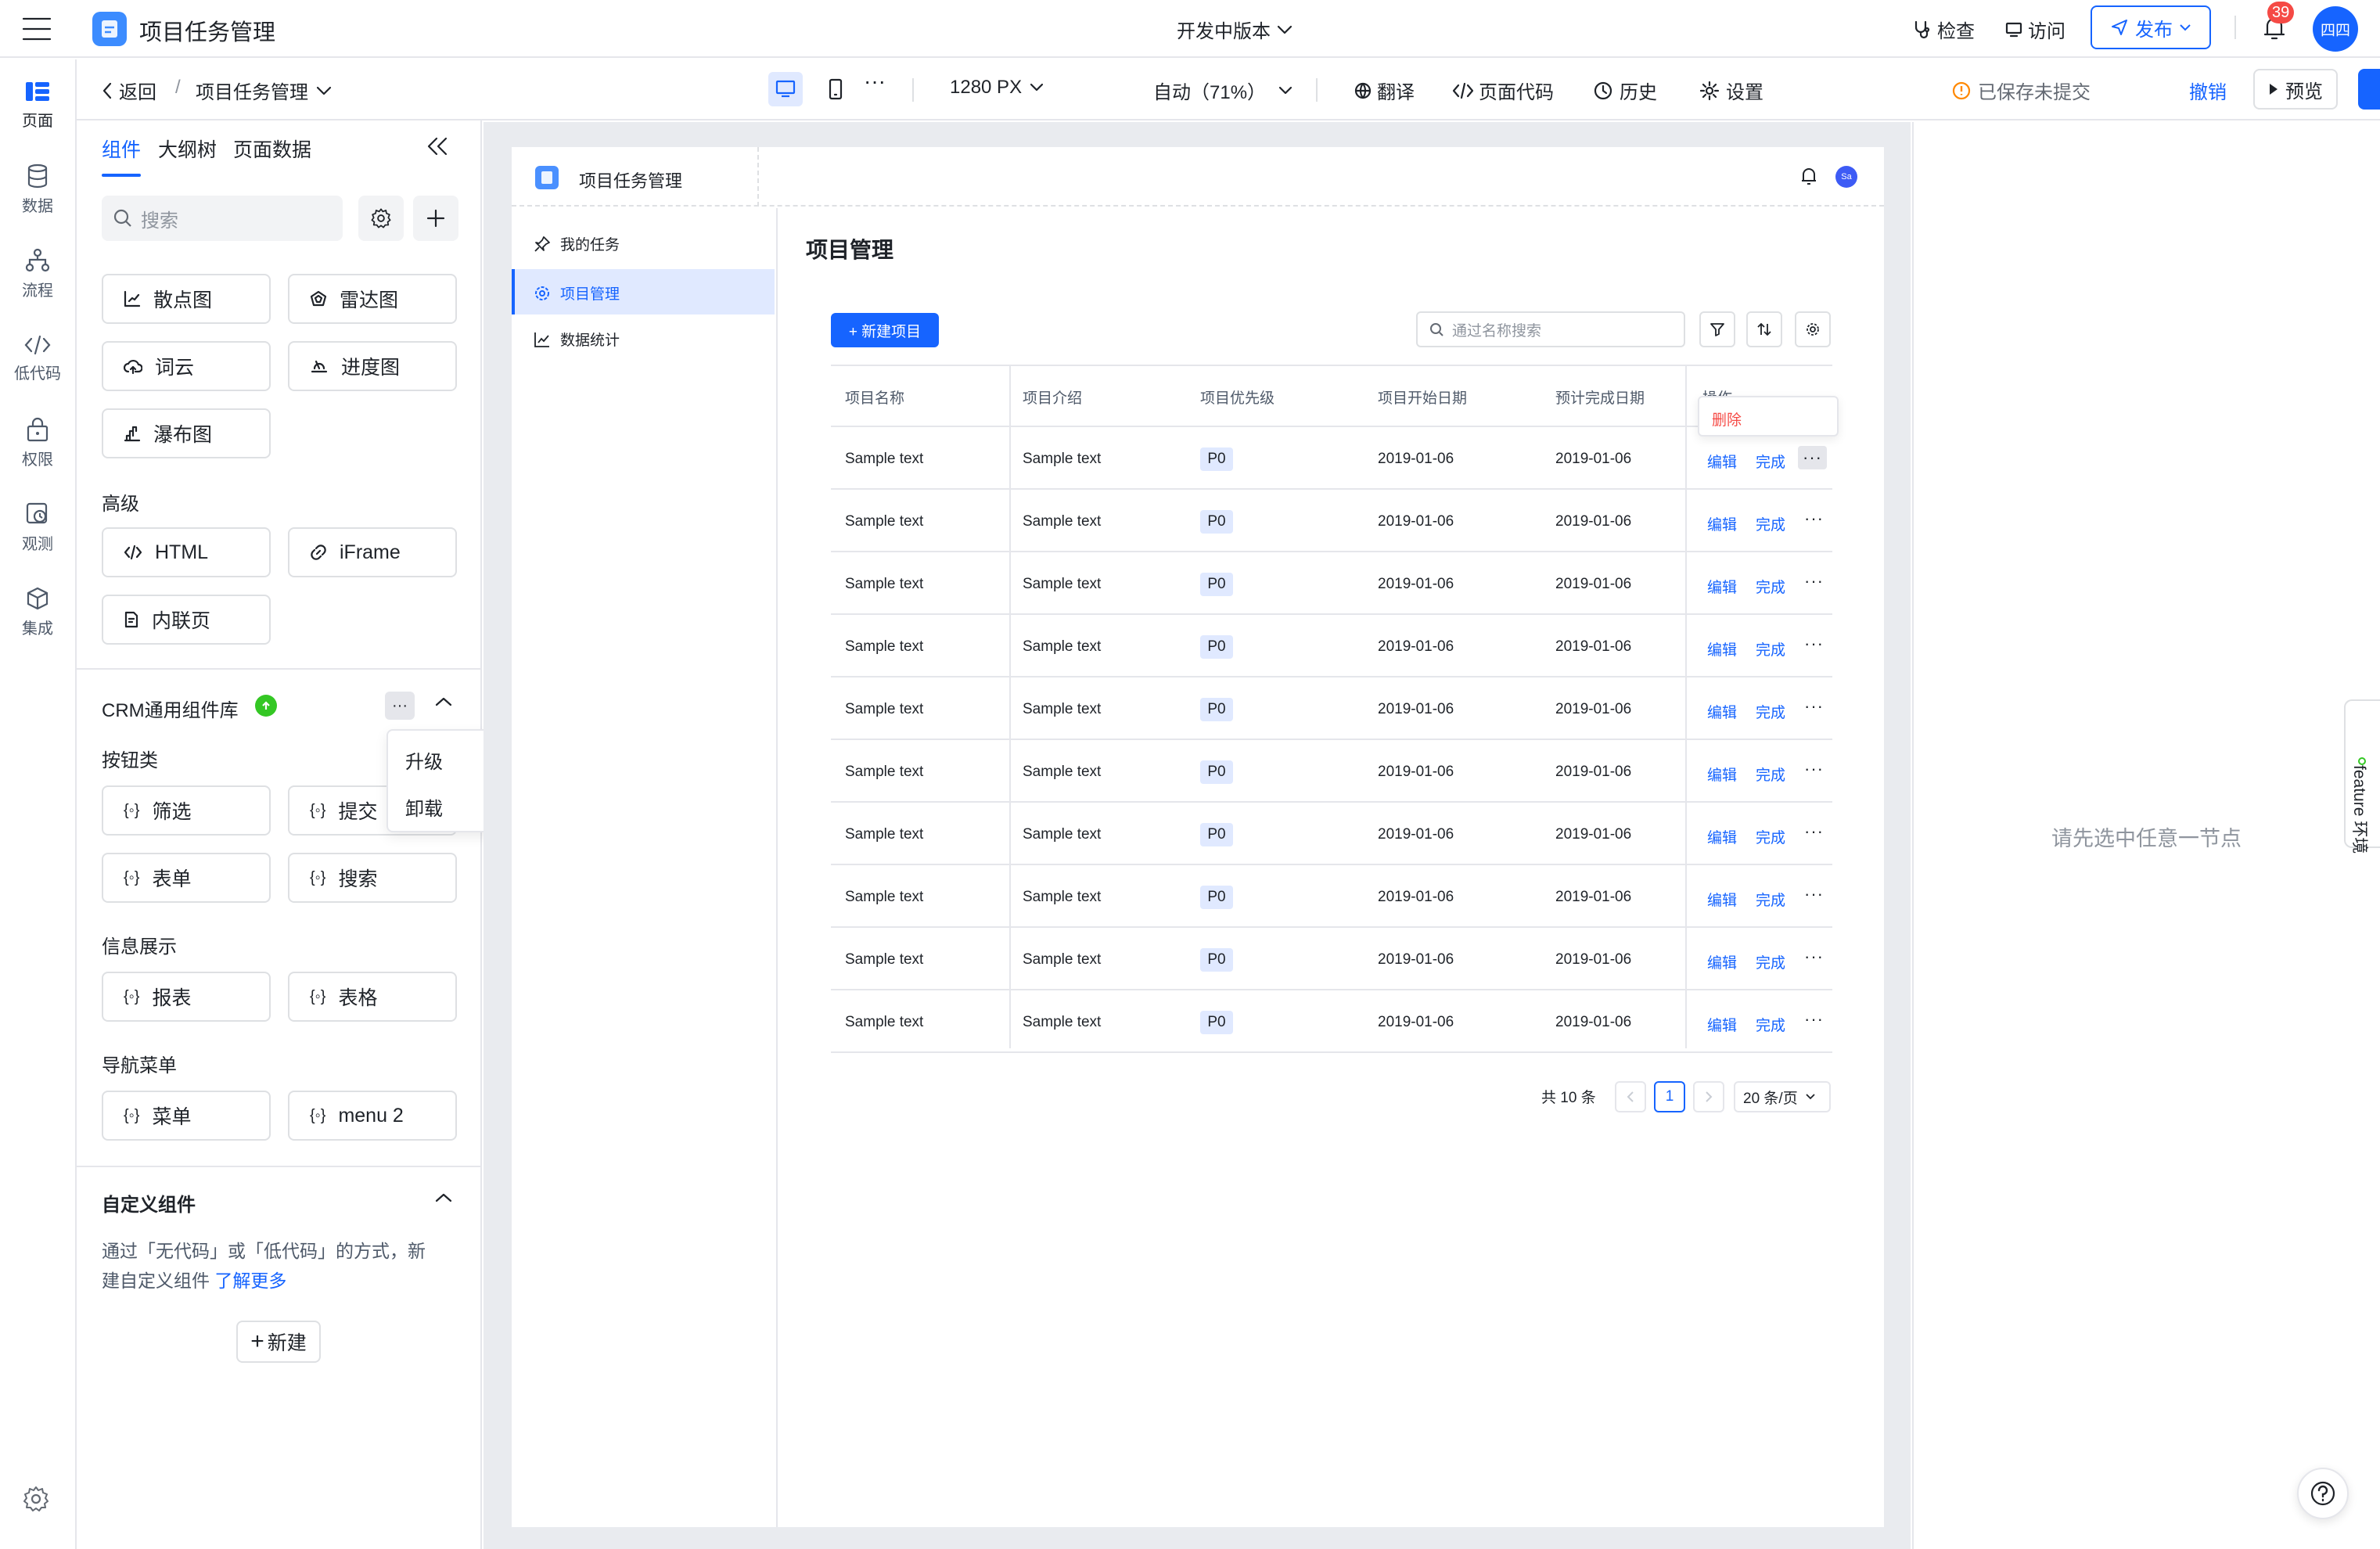 Image resolution: width=2380 pixels, height=1549 pixels. What do you see at coordinates (1846, 177) in the screenshot?
I see `user-avatar: Sa` at bounding box center [1846, 177].